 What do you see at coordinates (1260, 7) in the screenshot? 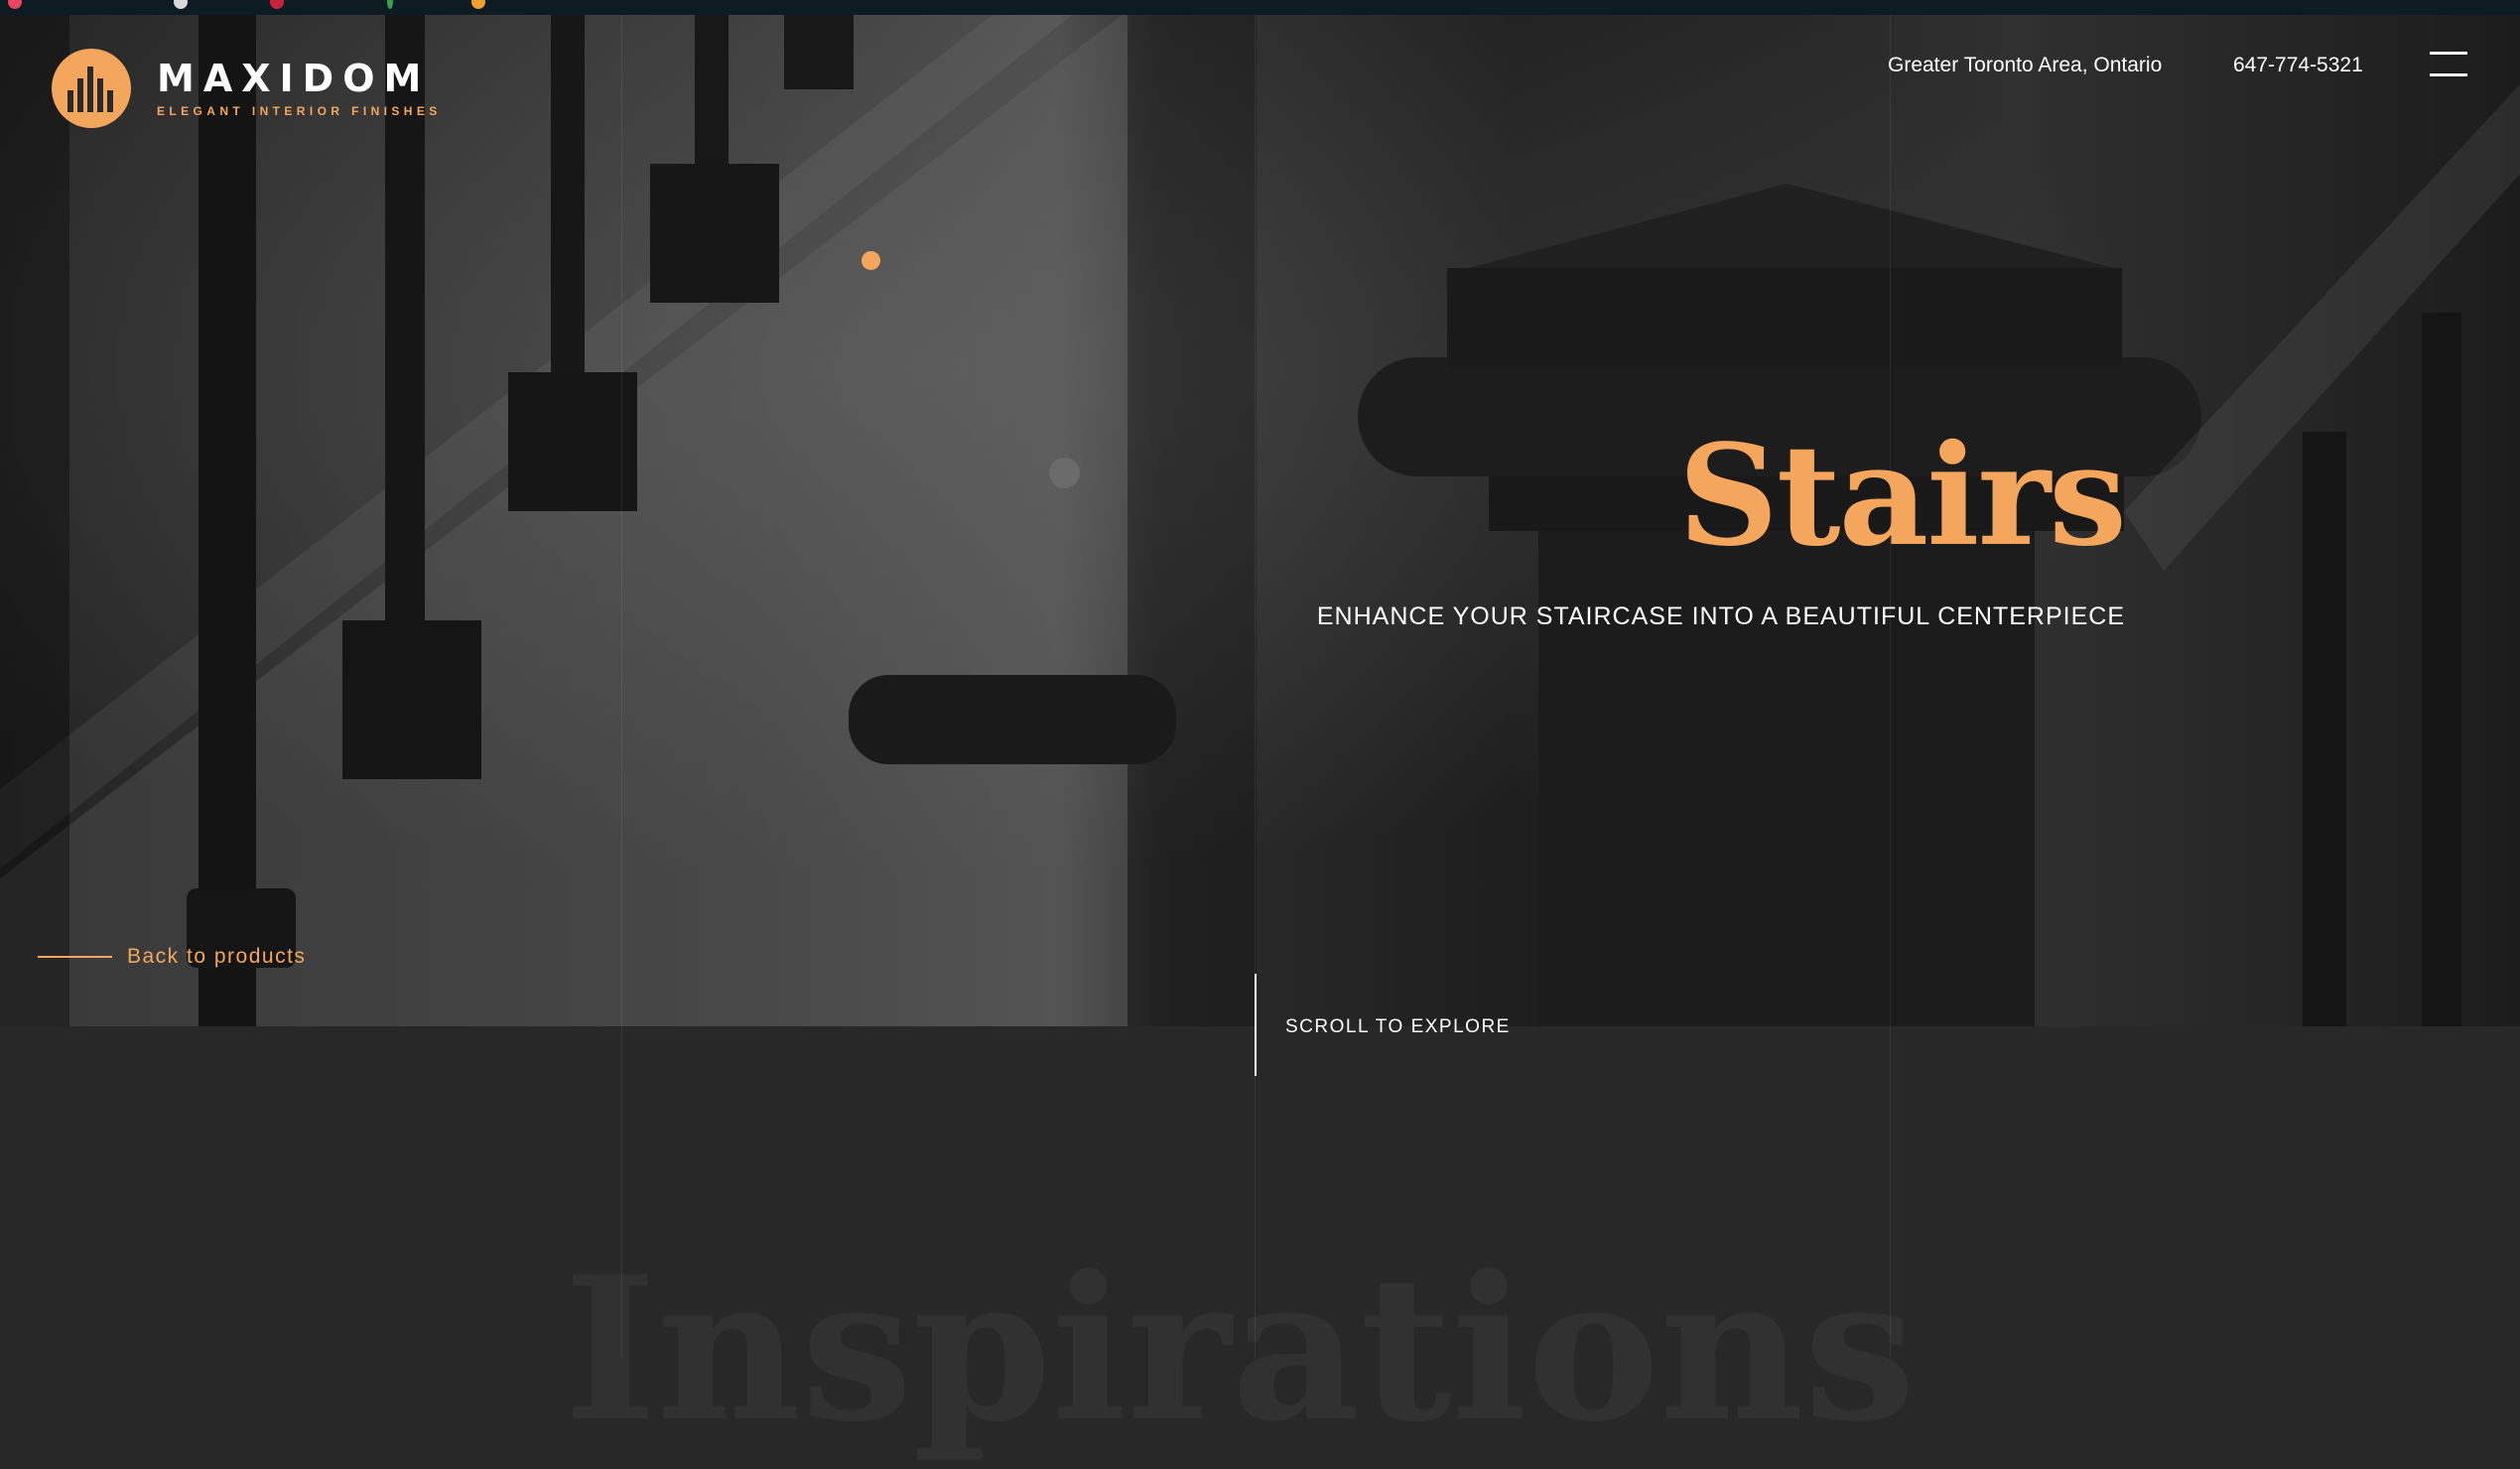
I see `browser-top-bar` at bounding box center [1260, 7].